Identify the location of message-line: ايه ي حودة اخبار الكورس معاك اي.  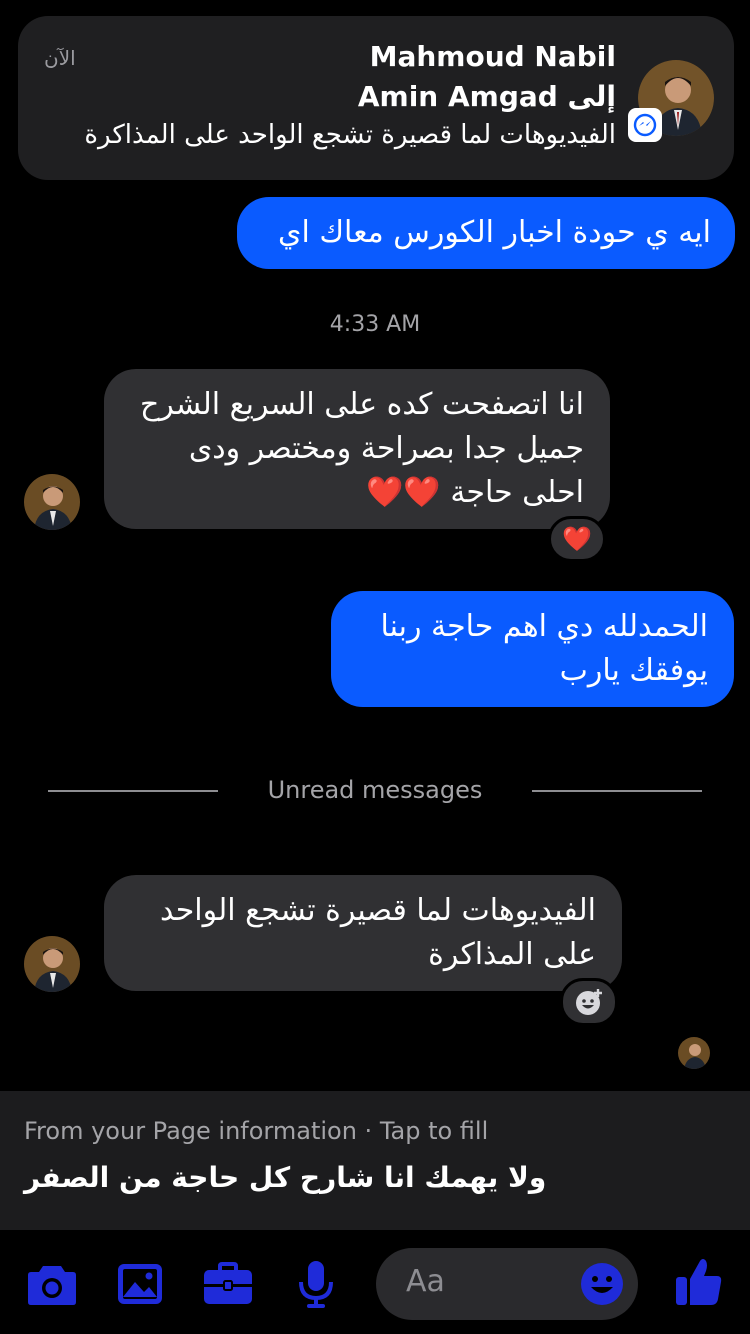
(494, 232).